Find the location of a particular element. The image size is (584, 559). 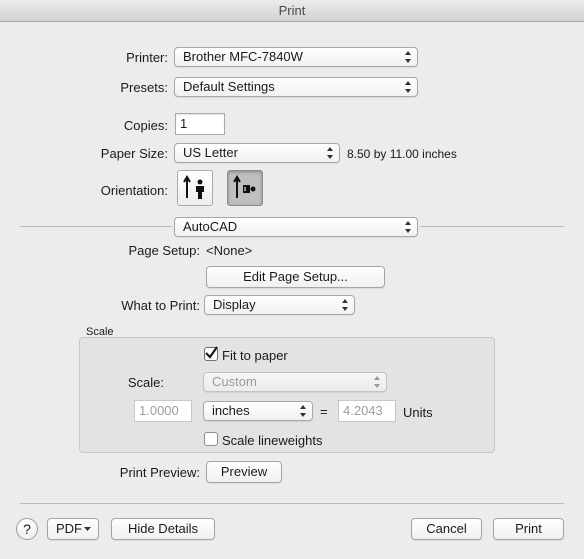

orientation-label: Orientation: is located at coordinates (134, 190).